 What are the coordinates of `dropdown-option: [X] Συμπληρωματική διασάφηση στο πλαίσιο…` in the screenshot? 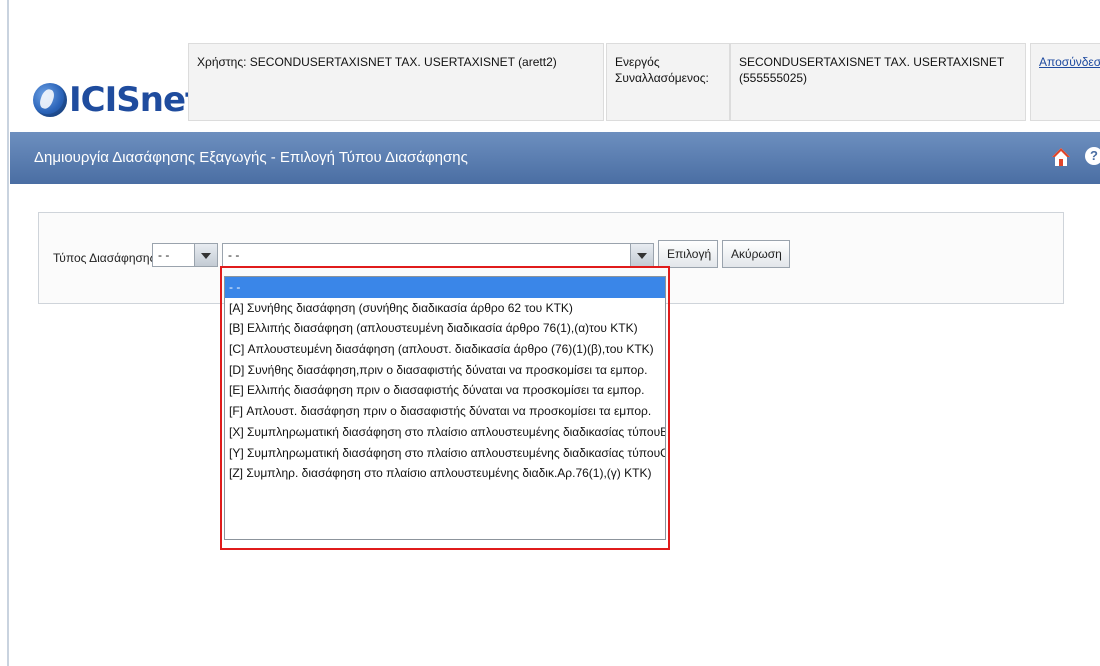 It's located at (445, 432).